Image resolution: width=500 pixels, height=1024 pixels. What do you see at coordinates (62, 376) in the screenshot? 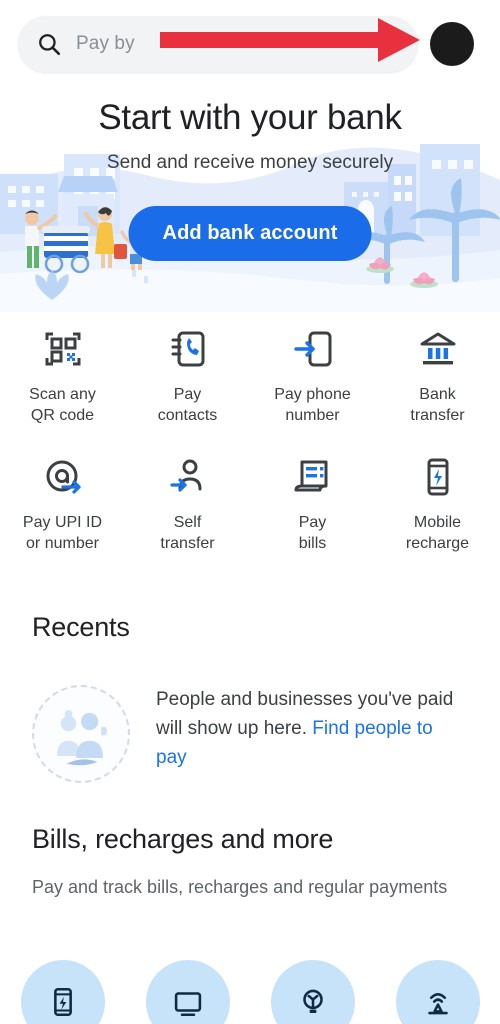
I see `action-scan-qr-code: Scan any QR code` at bounding box center [62, 376].